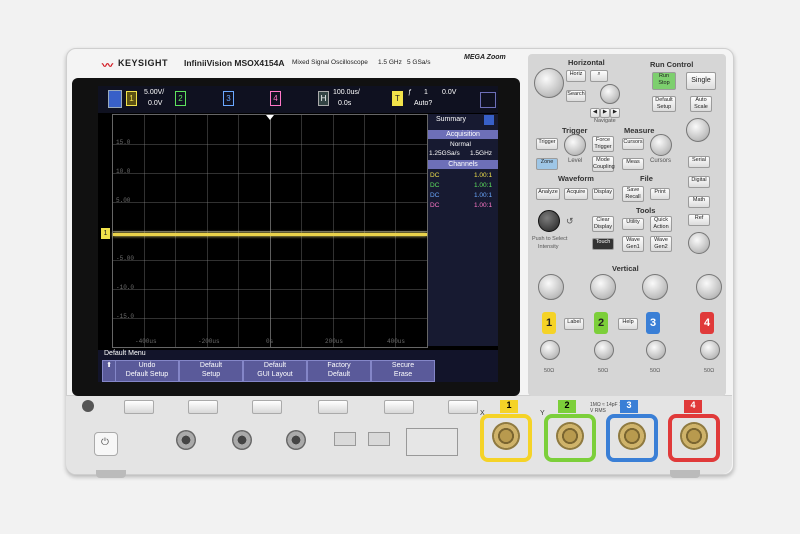  I want to click on horizontal-chip: H, so click(323, 98).